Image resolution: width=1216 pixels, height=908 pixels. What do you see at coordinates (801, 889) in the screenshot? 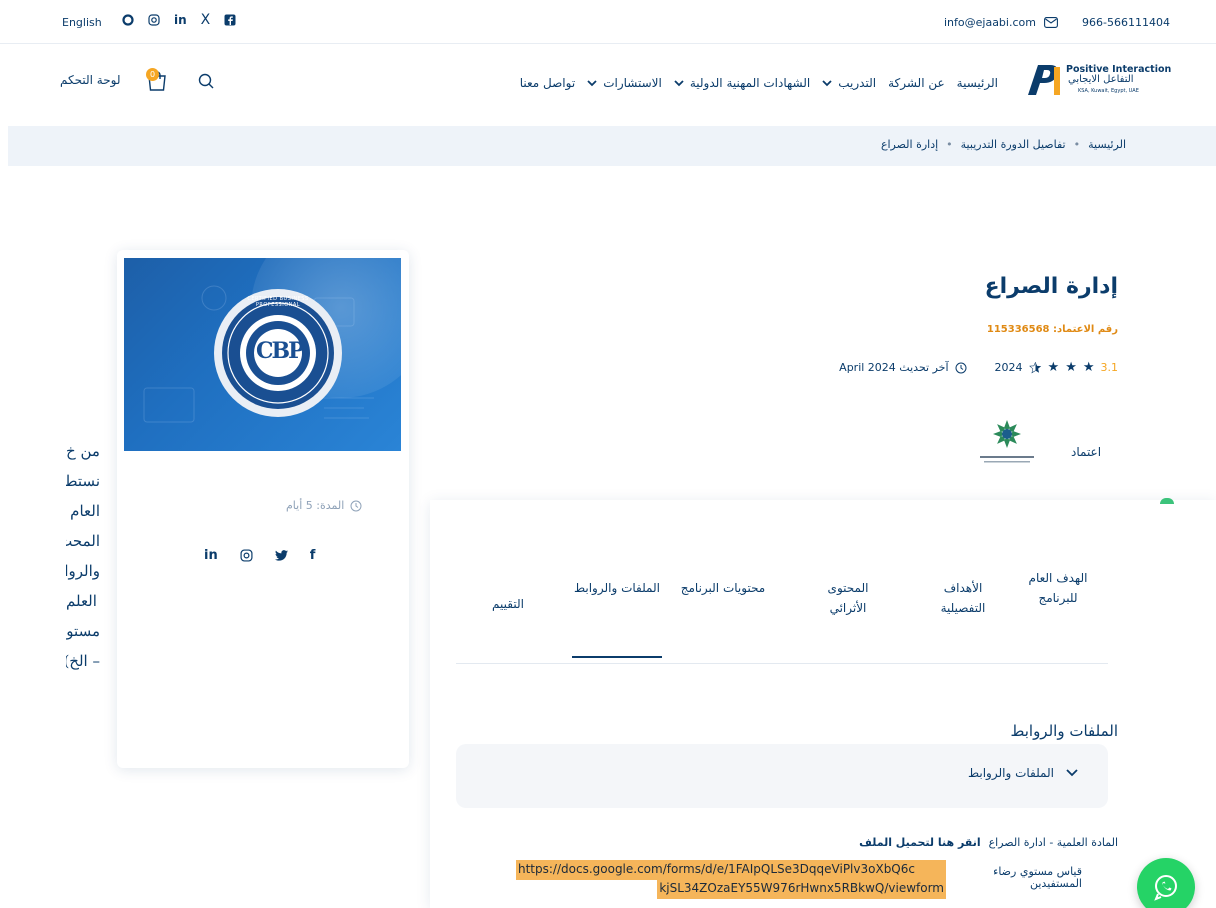
I see `survey-url-line-2: kjSL34ZOzaEY55W976rHwnx5RBkwQ/viewform` at bounding box center [801, 889].